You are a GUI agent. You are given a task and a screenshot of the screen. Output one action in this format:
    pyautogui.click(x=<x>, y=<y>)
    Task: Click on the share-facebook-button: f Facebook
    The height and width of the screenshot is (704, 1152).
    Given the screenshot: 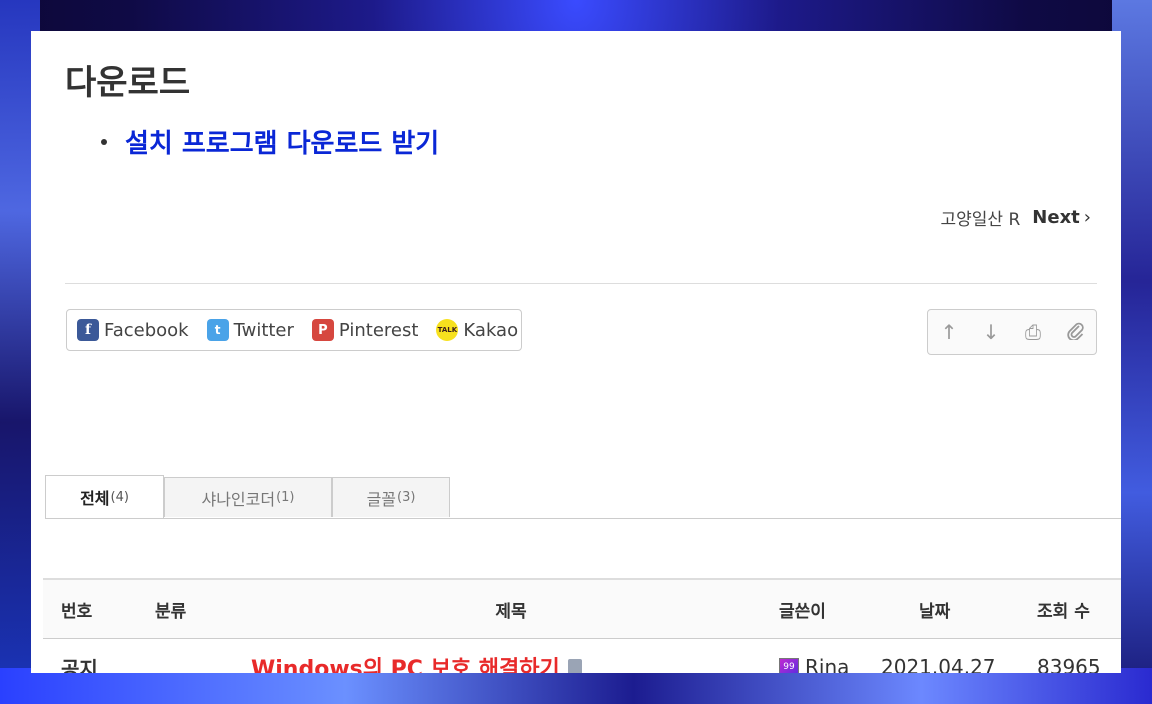 What is the action you would take?
    pyautogui.click(x=133, y=330)
    